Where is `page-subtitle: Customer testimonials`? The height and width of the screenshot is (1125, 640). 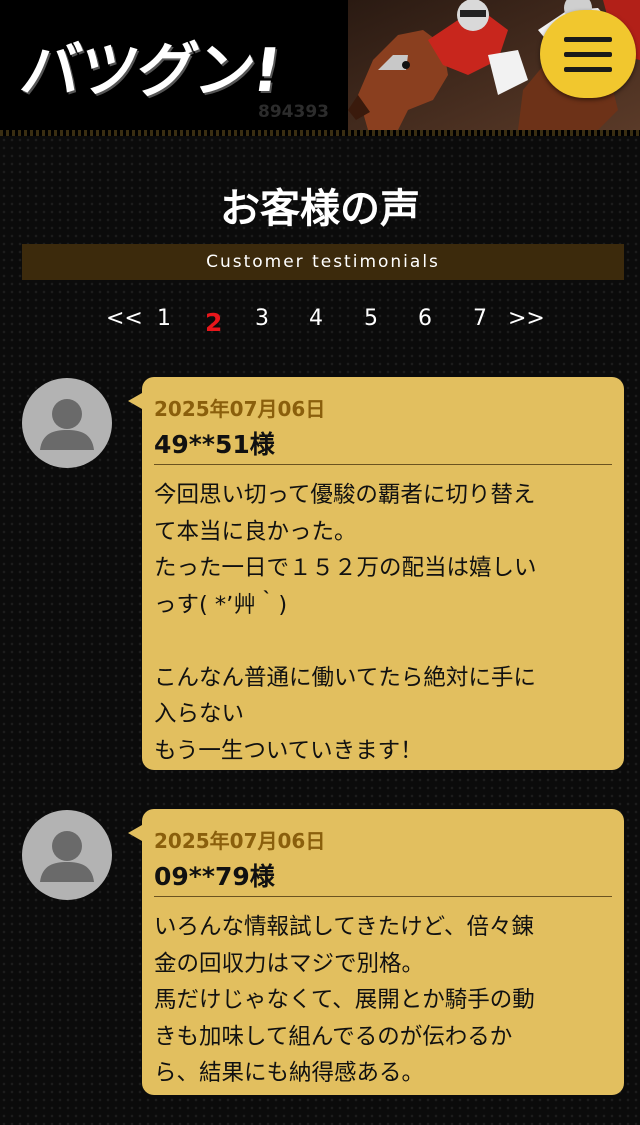
page-subtitle: Customer testimonials is located at coordinates (323, 262).